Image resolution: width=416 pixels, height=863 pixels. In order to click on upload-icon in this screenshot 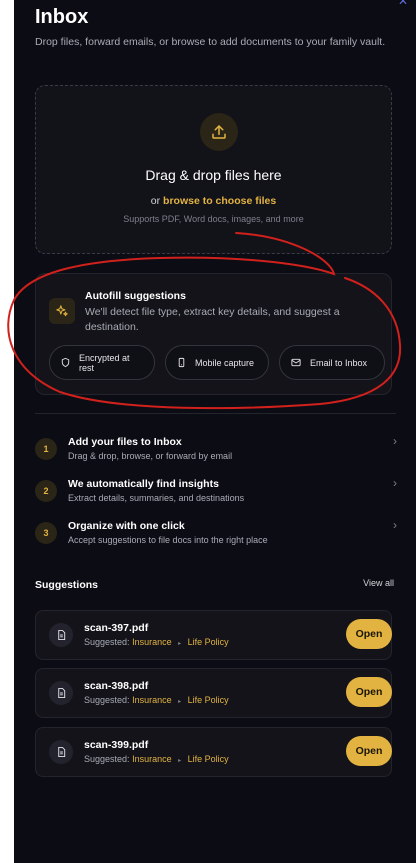, I will do `click(219, 132)`.